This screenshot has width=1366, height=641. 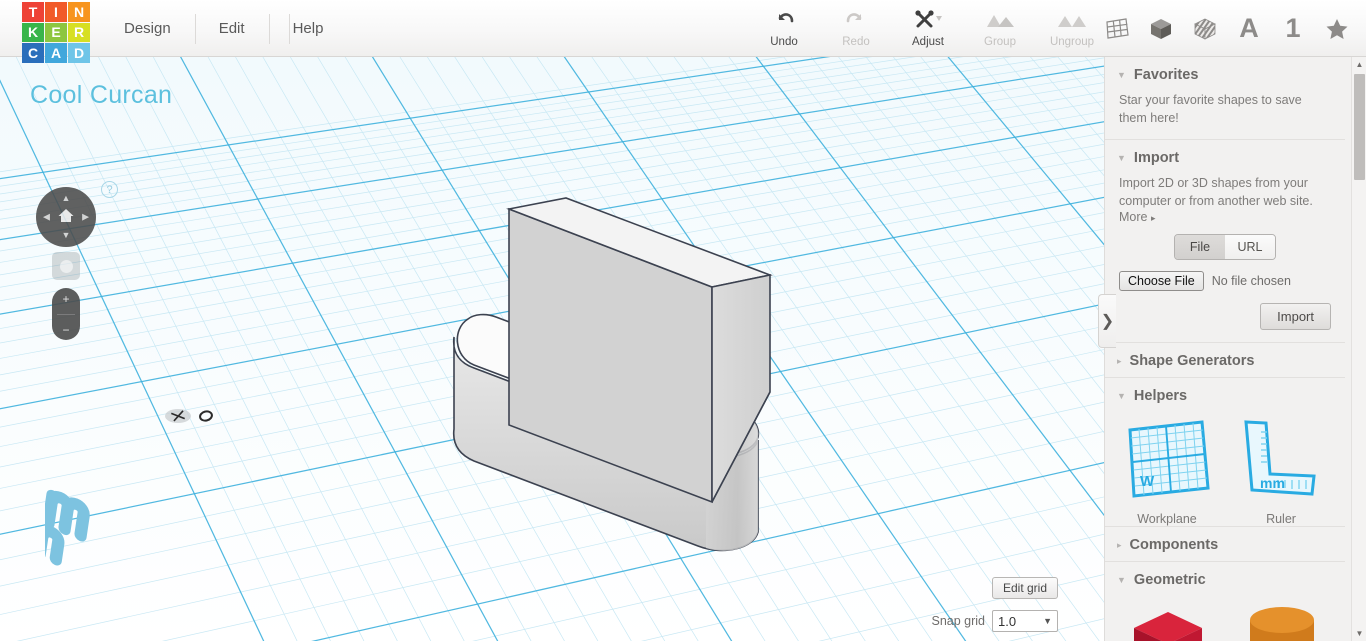 What do you see at coordinates (1147, 481) in the screenshot?
I see `workplane-badge: W` at bounding box center [1147, 481].